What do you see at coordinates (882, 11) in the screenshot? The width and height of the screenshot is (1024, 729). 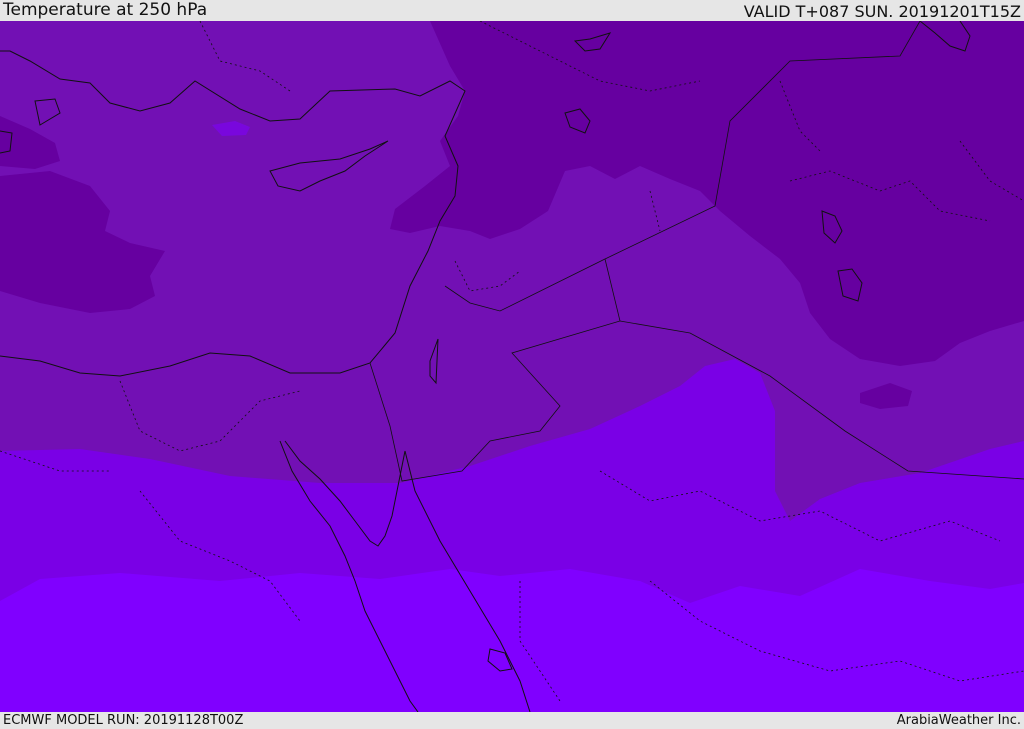 I see `valid-time: VALID T+087 SUN. 20191201T15Z` at bounding box center [882, 11].